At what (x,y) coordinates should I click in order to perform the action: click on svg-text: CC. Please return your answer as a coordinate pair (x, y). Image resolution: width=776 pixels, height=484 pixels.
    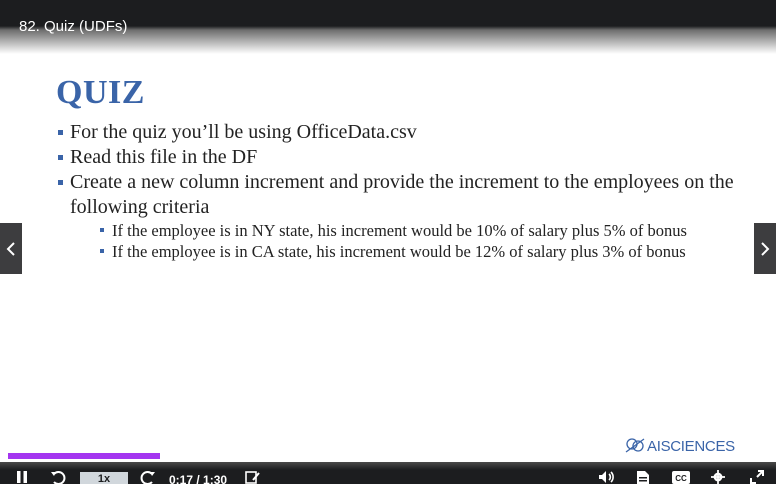
    Looking at the image, I should click on (681, 478).